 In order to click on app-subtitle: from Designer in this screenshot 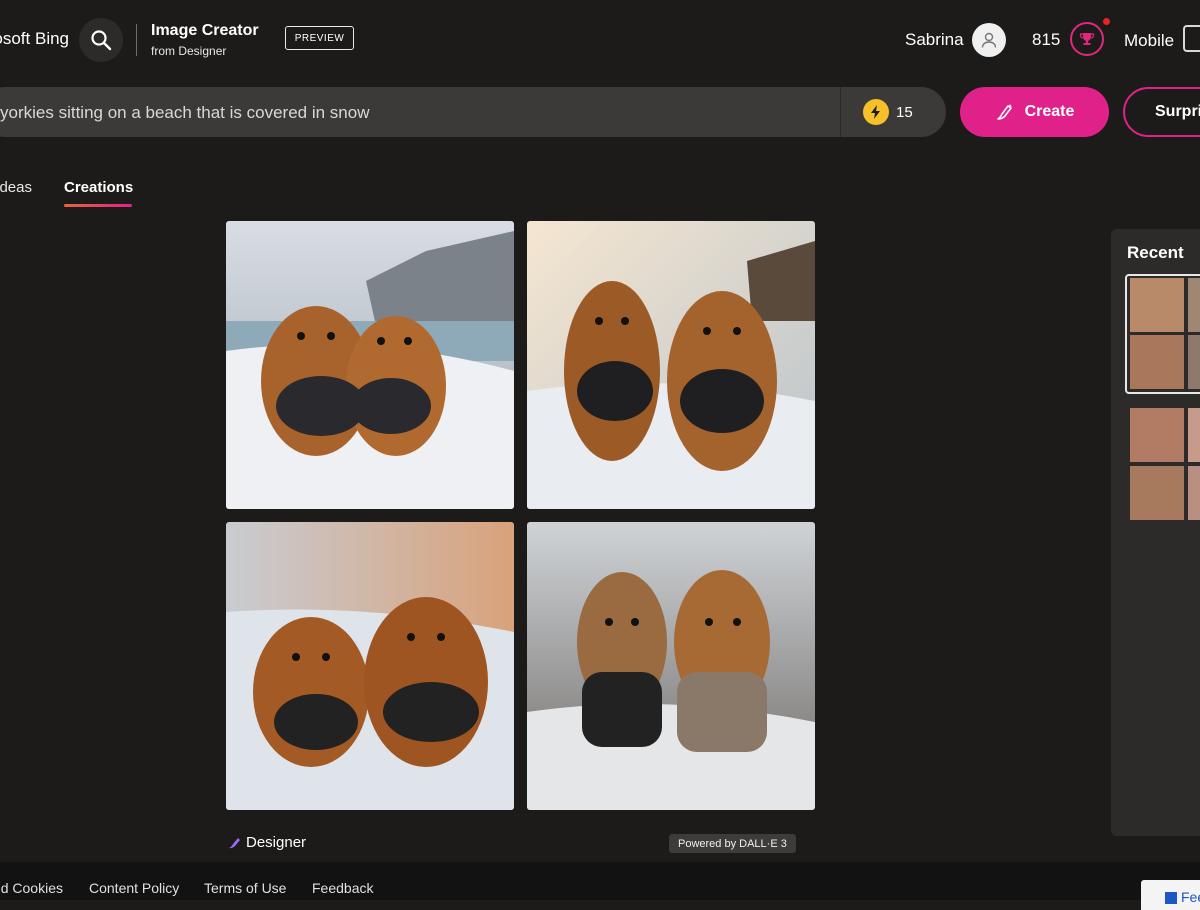, I will do `click(189, 51)`.